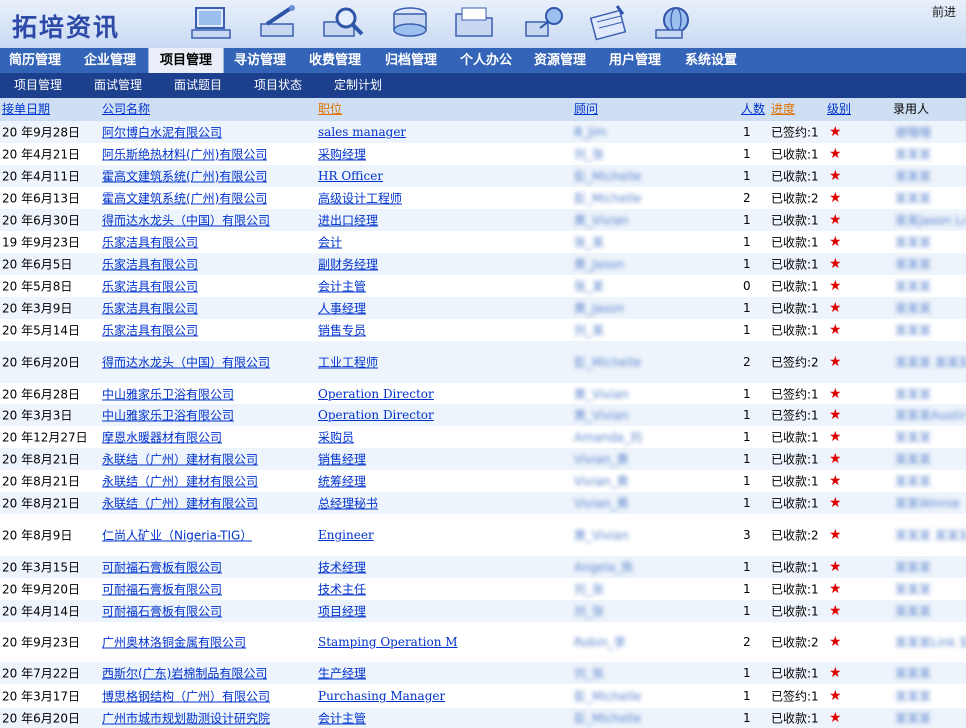 The height and width of the screenshot is (728, 966). I want to click on cell-position: 会计, so click(330, 242).